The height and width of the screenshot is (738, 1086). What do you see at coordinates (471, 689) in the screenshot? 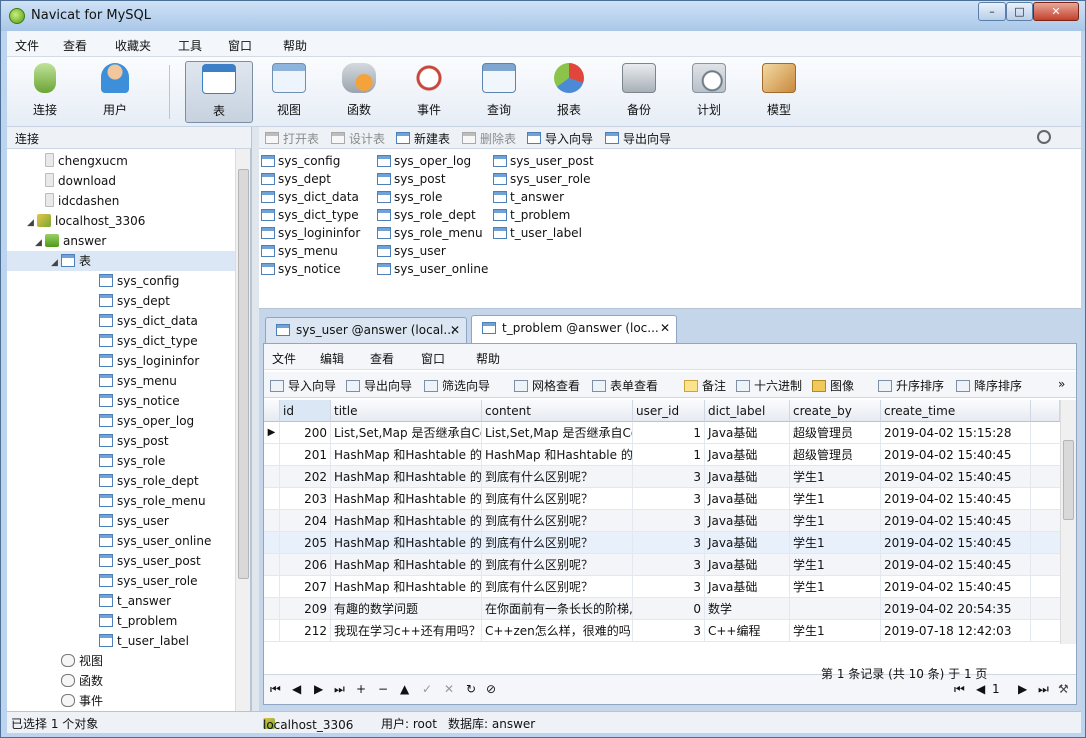
I see `refresh-button: ↻` at bounding box center [471, 689].